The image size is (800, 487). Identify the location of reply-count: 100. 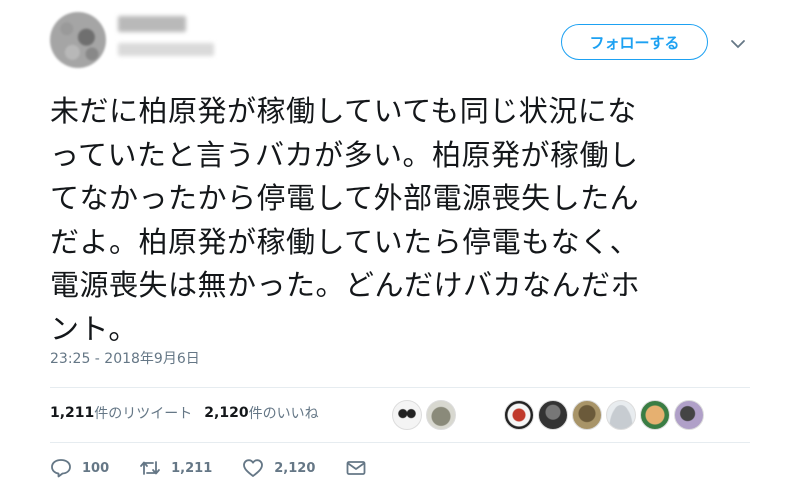
(96, 468).